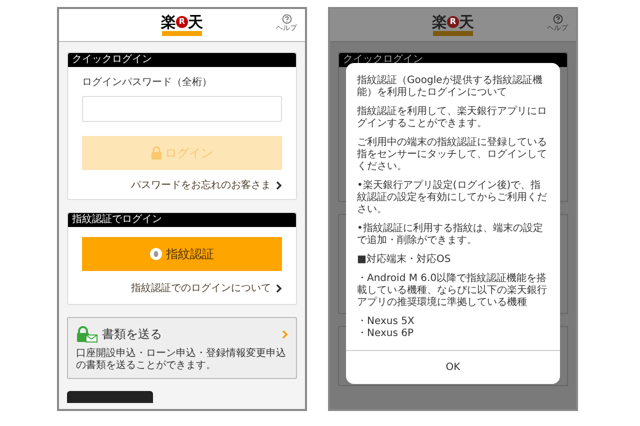 This screenshot has width=640, height=426. What do you see at coordinates (87, 334) in the screenshot?
I see `lock-envelope-icon` at bounding box center [87, 334].